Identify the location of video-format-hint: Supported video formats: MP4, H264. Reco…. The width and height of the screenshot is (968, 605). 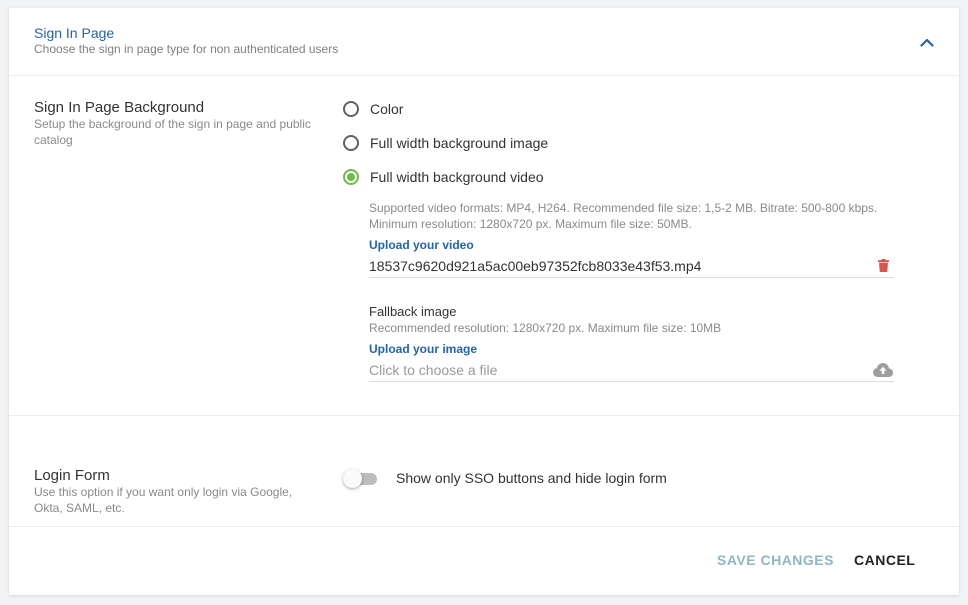
(623, 216).